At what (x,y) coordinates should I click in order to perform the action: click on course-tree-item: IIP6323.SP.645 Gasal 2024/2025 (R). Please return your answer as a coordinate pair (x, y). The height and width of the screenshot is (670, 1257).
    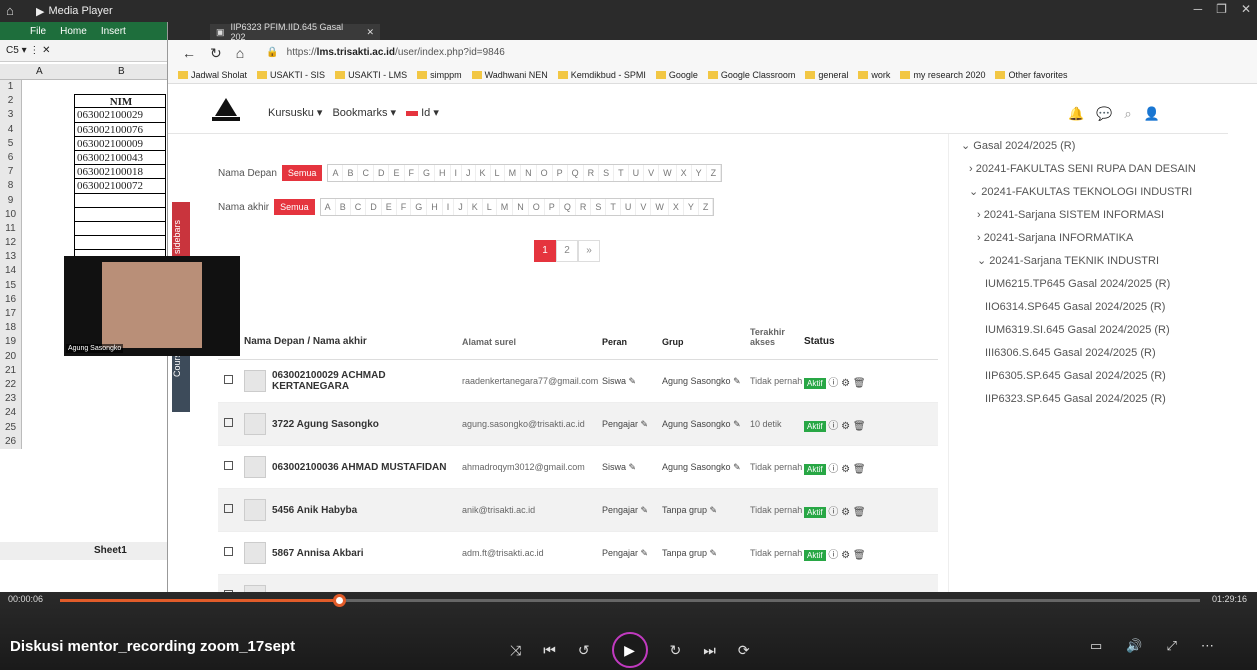
    Looking at the image, I should click on (1088, 399).